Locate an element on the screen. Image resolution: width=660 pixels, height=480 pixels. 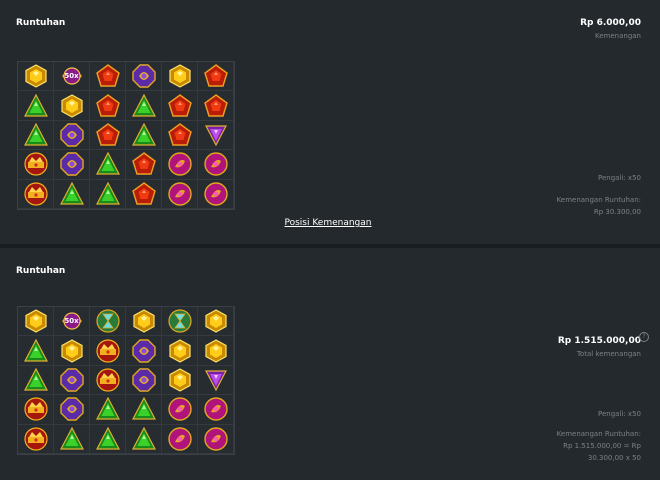
cascade-win-formula-1: Rp 1.515.000,00 = Rp is located at coordinates (602, 446).